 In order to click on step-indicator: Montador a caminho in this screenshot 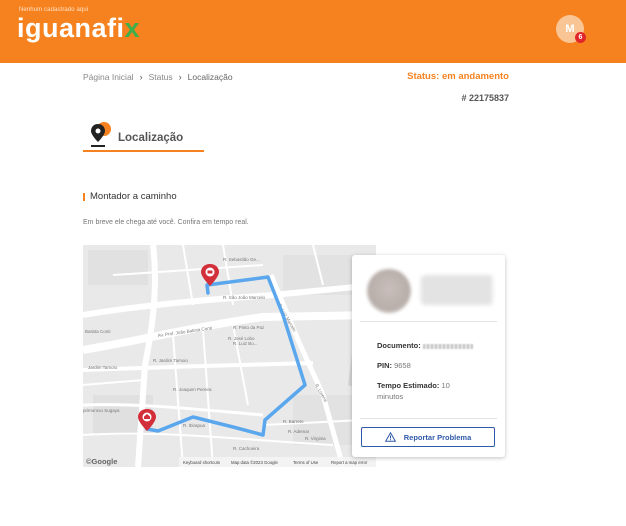, I will do `click(130, 196)`.